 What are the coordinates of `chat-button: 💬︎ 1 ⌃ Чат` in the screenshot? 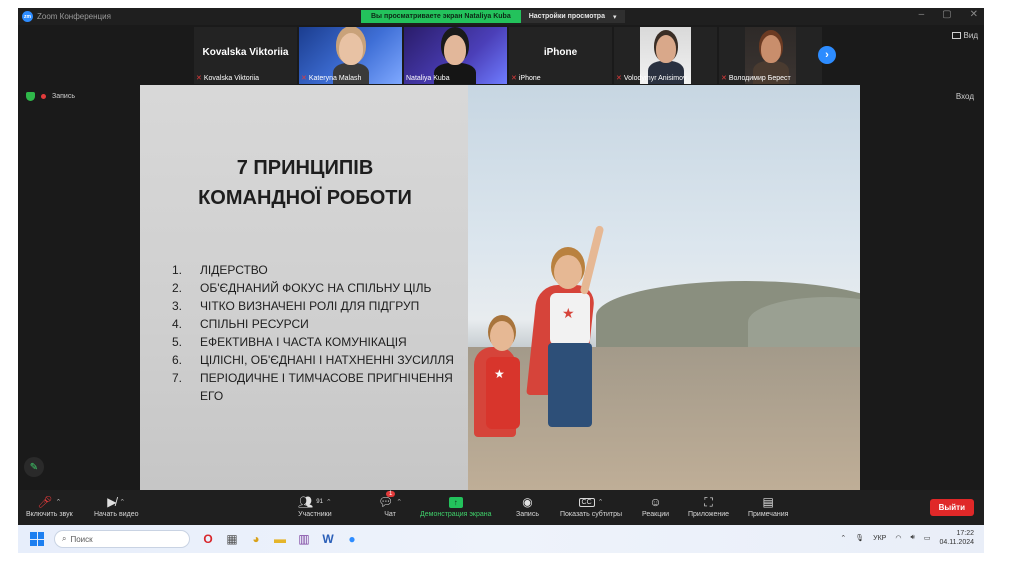 It's located at (390, 504).